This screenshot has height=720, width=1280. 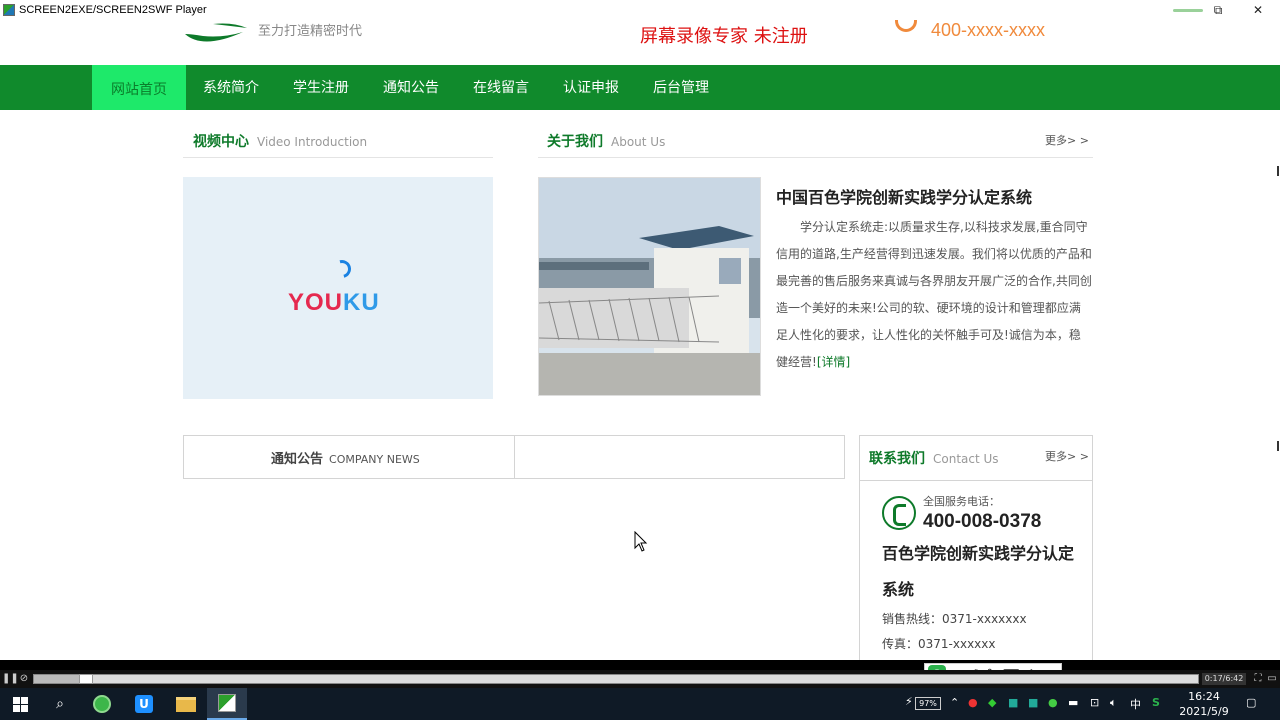 What do you see at coordinates (992, 702) in the screenshot?
I see `tray-app-icon: ◆` at bounding box center [992, 702].